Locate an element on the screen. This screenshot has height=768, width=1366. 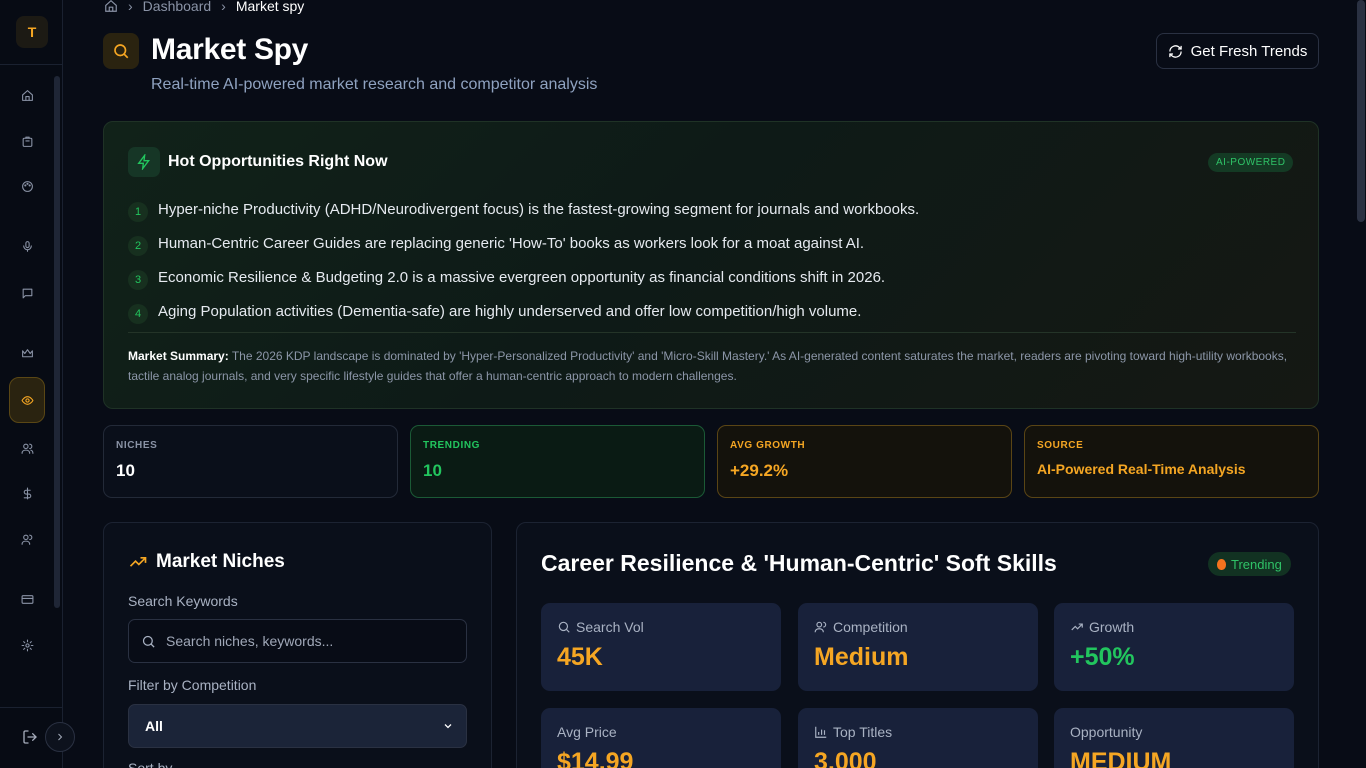
stat-value: +29.2% is located at coordinates (759, 470).